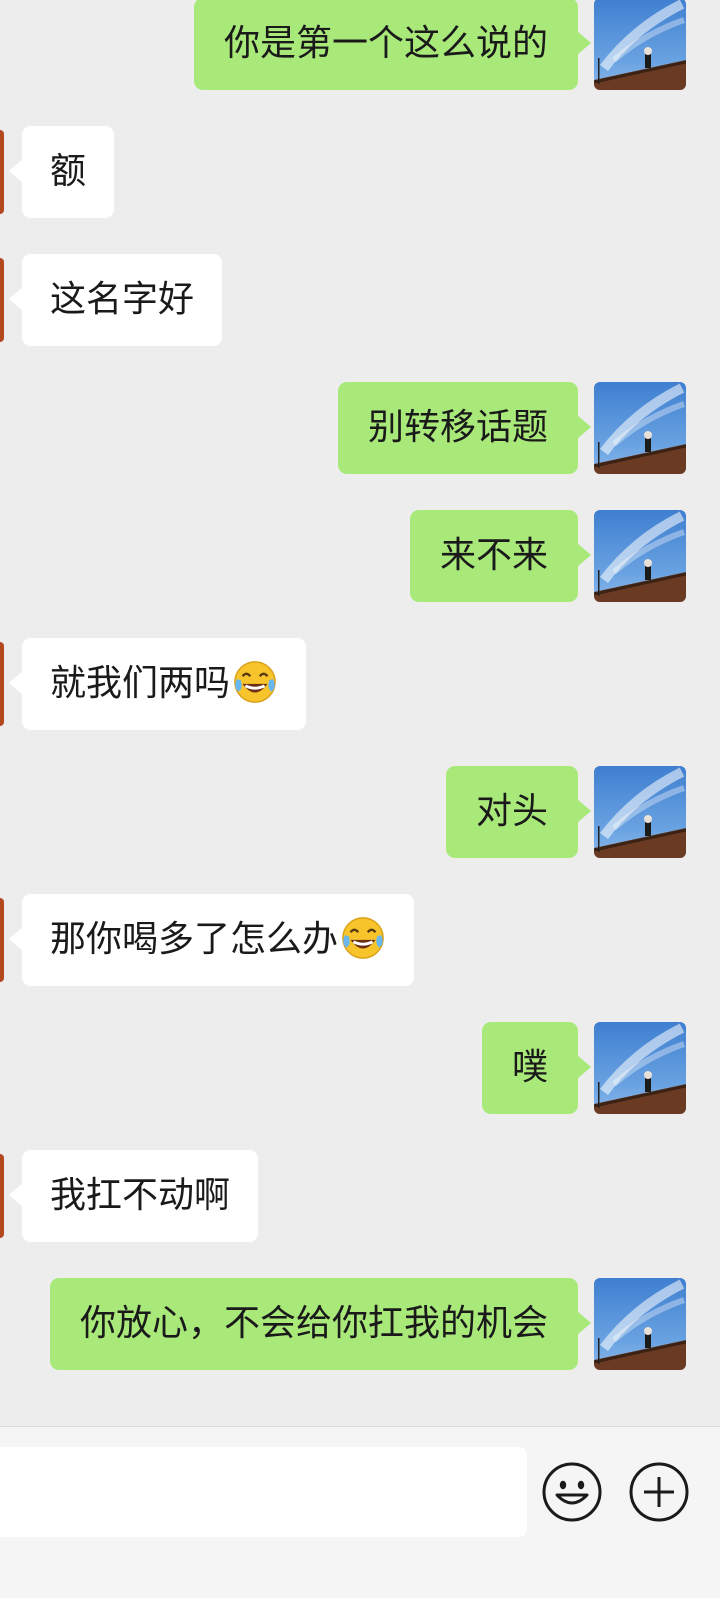  I want to click on message-row-incoming: 额, so click(360, 172).